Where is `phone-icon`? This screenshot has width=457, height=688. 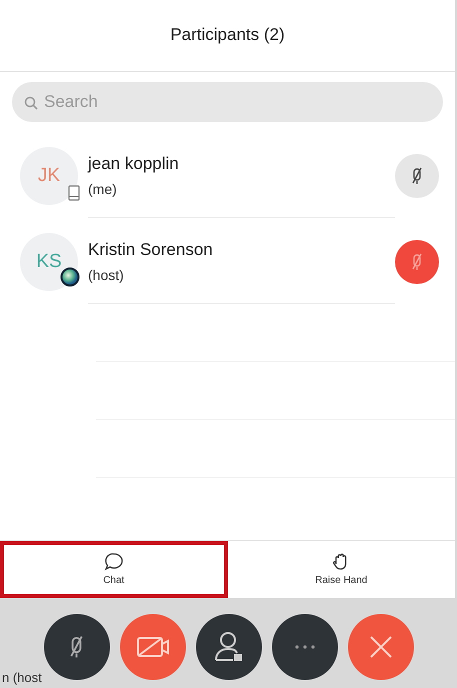 phone-icon is located at coordinates (74, 193).